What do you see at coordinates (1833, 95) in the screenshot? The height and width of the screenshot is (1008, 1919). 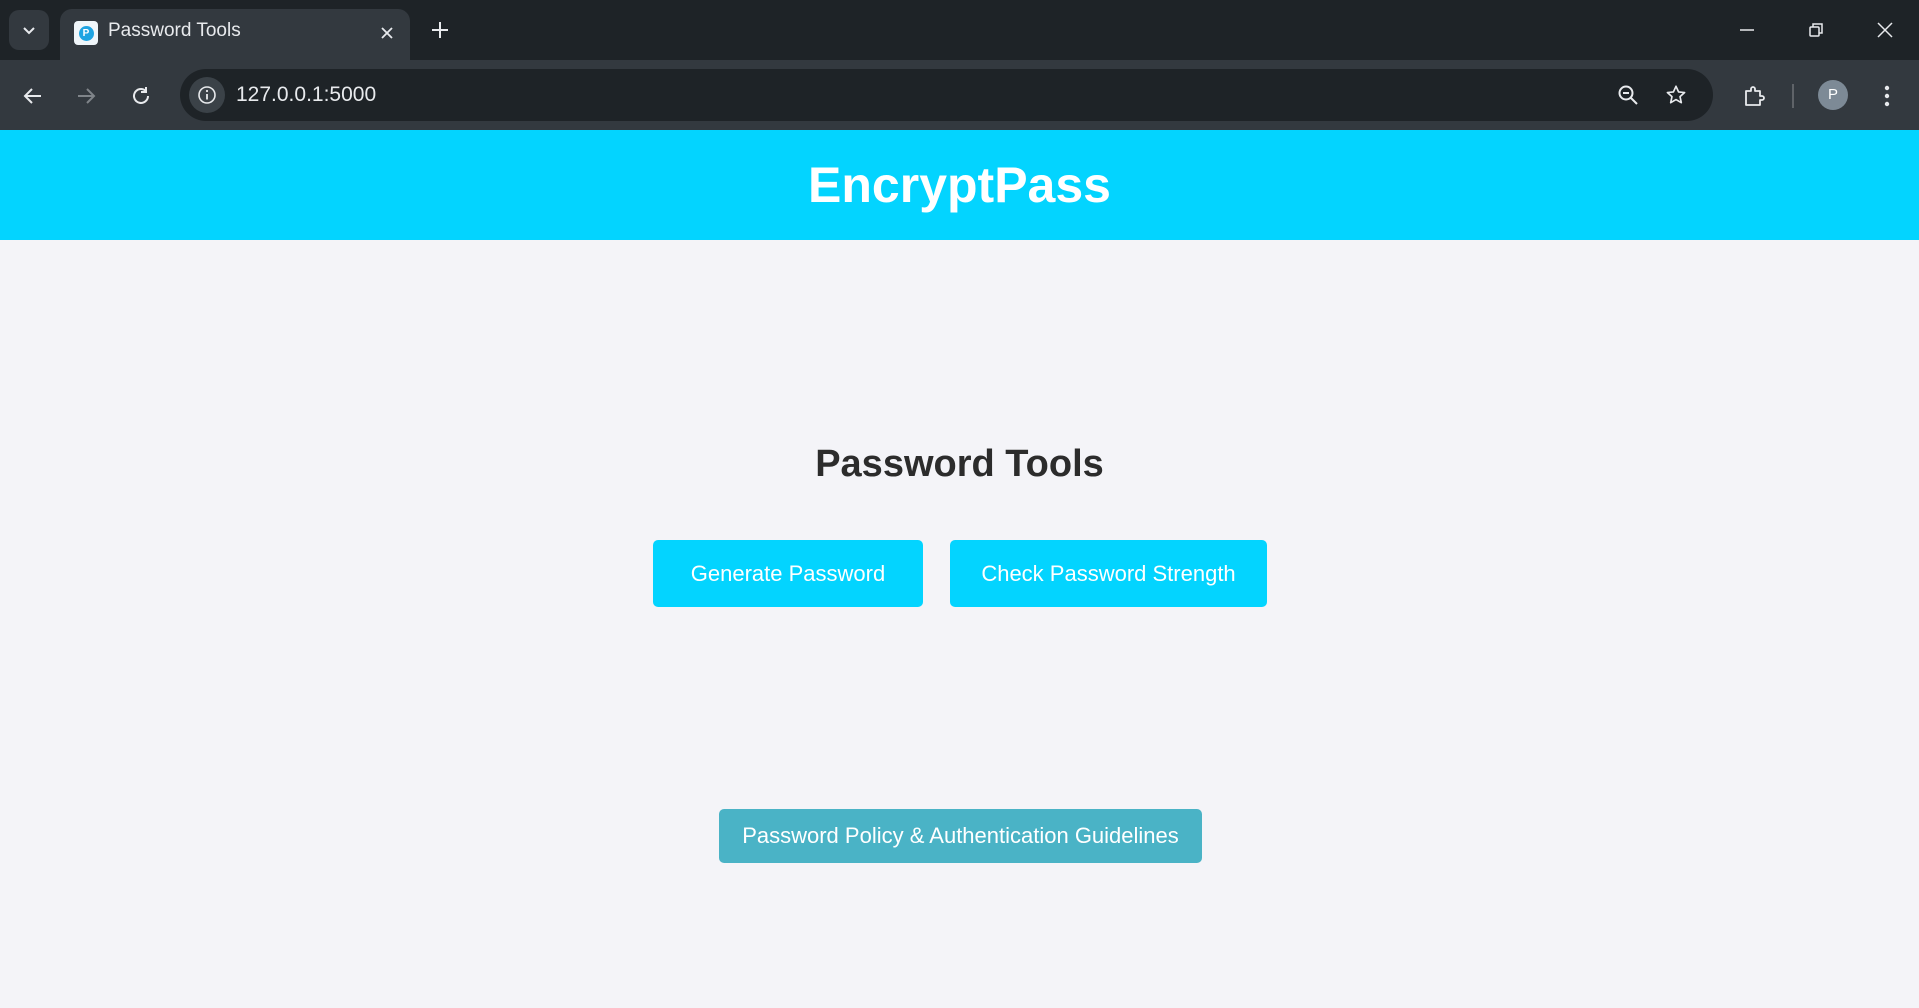 I see `profile-avatar: P` at bounding box center [1833, 95].